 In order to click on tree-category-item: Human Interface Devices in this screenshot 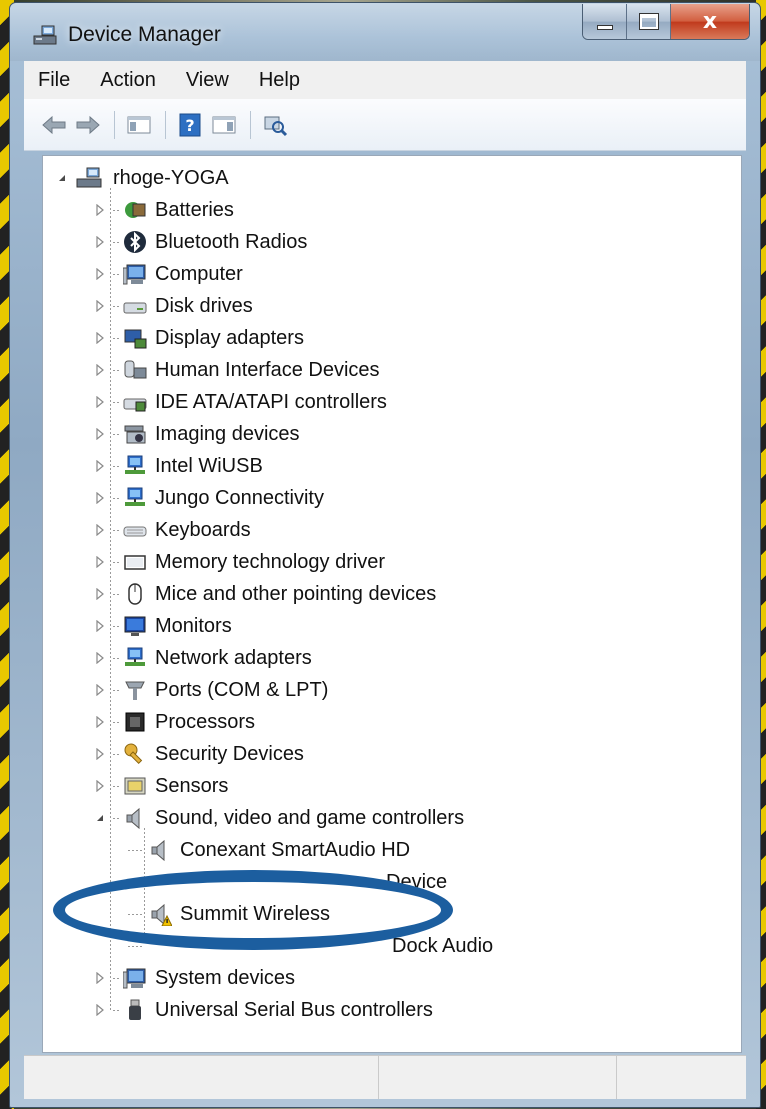, I will do `click(236, 370)`.